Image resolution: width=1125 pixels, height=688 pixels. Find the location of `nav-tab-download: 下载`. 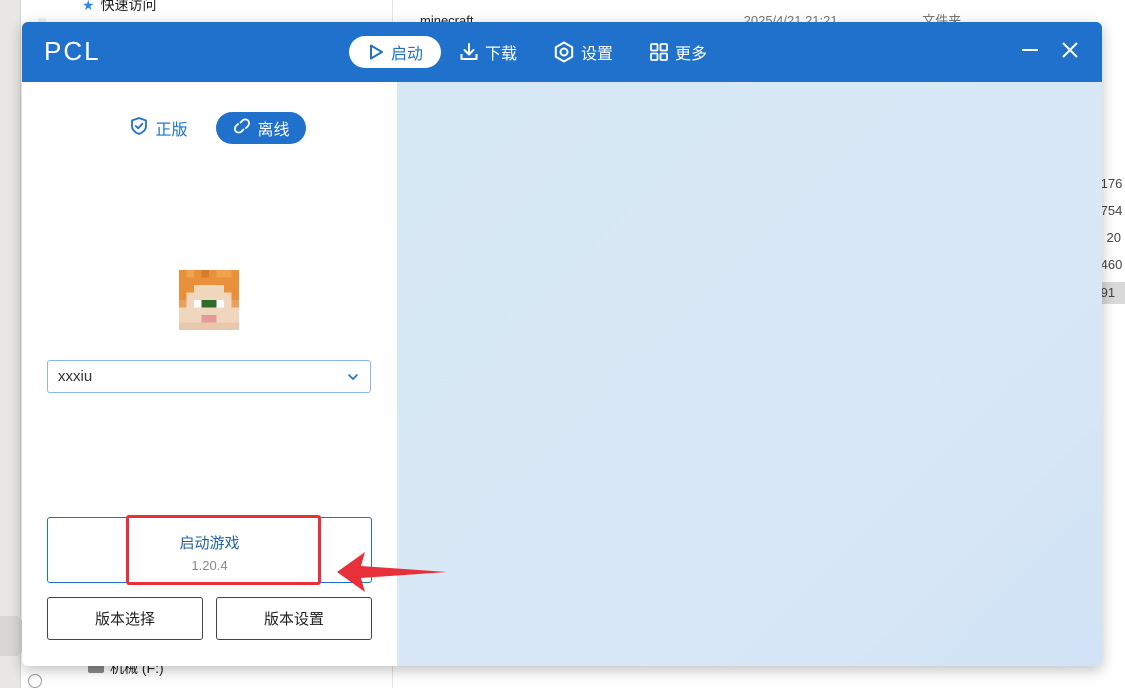

nav-tab-download: 下载 is located at coordinates (488, 52).